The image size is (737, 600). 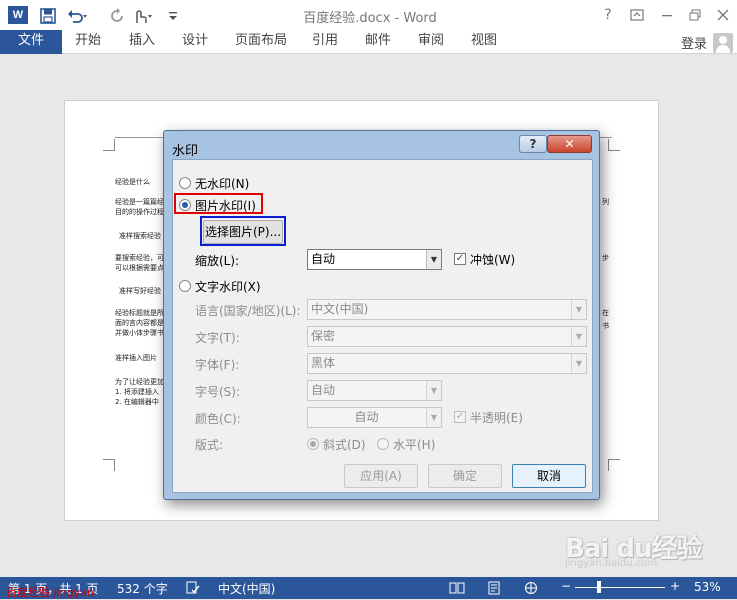 What do you see at coordinates (605, 313) in the screenshot?
I see `doc-line: 在` at bounding box center [605, 313].